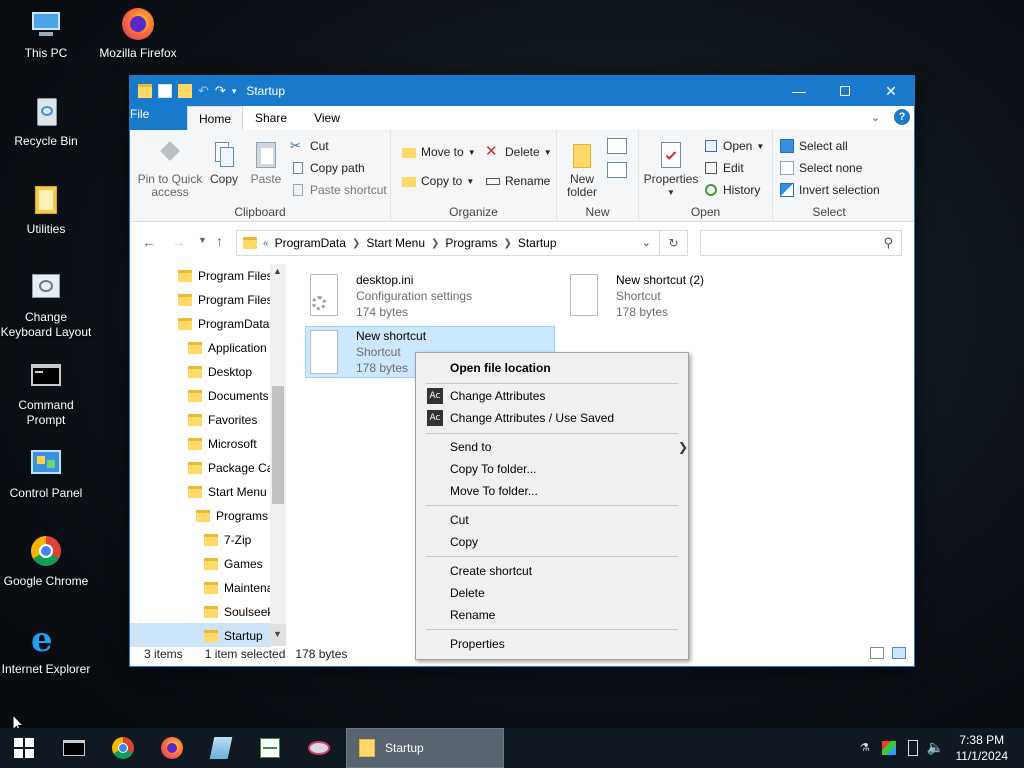 The image size is (1024, 768). What do you see at coordinates (472, 615) in the screenshot?
I see `menu-rename: Rename` at bounding box center [472, 615].